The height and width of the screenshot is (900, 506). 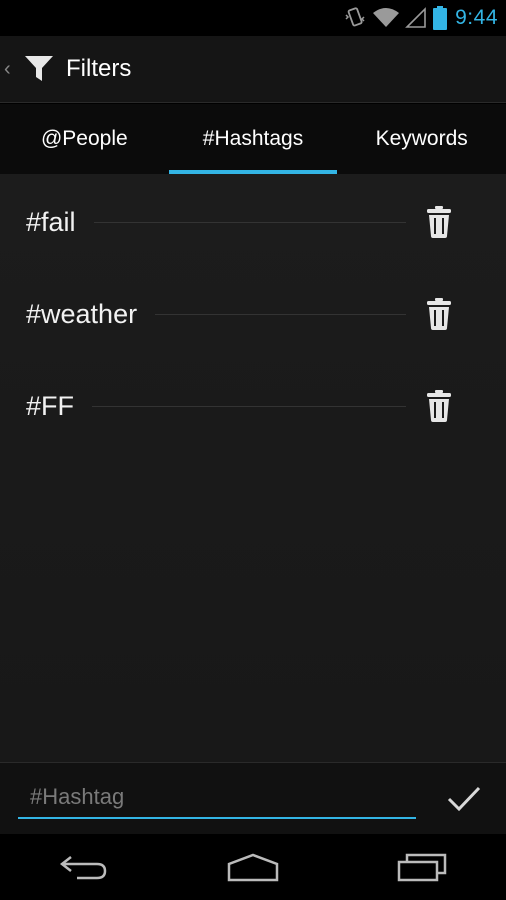 I want to click on system-nav-bar, so click(x=253, y=867).